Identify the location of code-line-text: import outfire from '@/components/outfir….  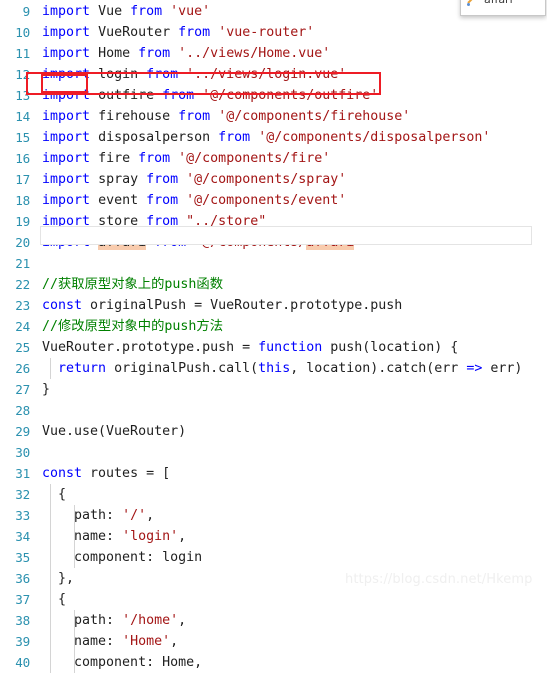
(210, 95).